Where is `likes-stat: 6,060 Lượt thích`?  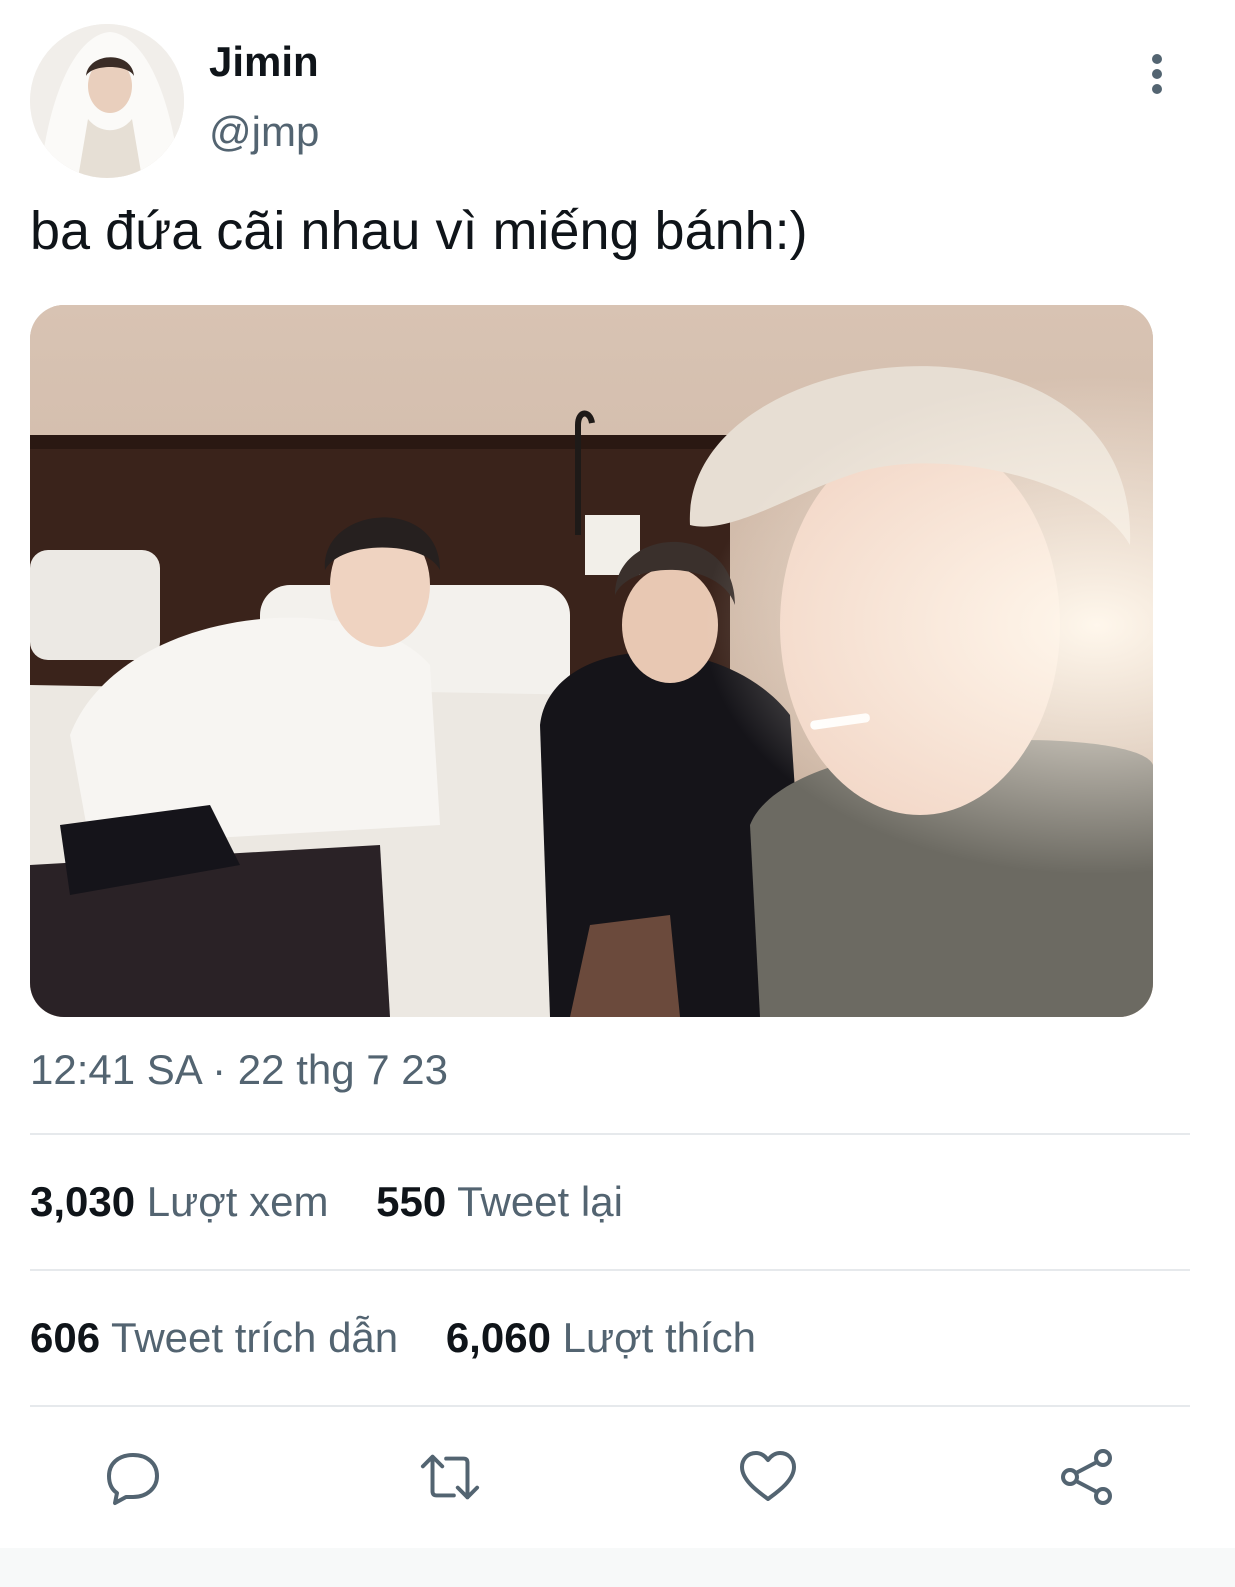 likes-stat: 6,060 Lượt thích is located at coordinates (601, 1338).